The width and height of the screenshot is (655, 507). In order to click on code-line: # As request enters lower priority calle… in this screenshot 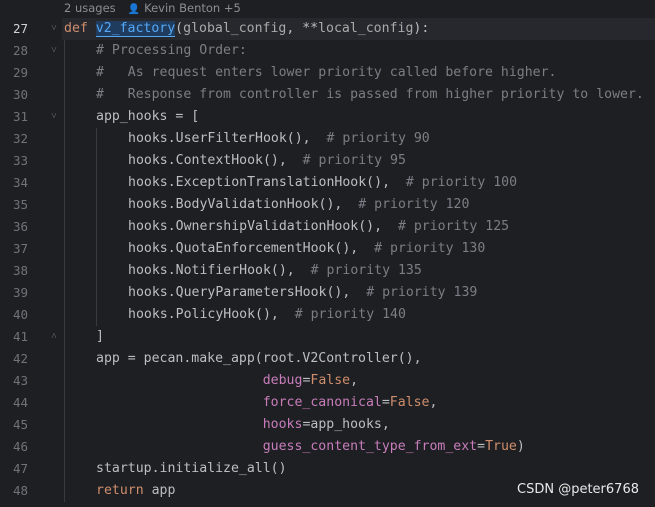, I will do `click(326, 73)`.